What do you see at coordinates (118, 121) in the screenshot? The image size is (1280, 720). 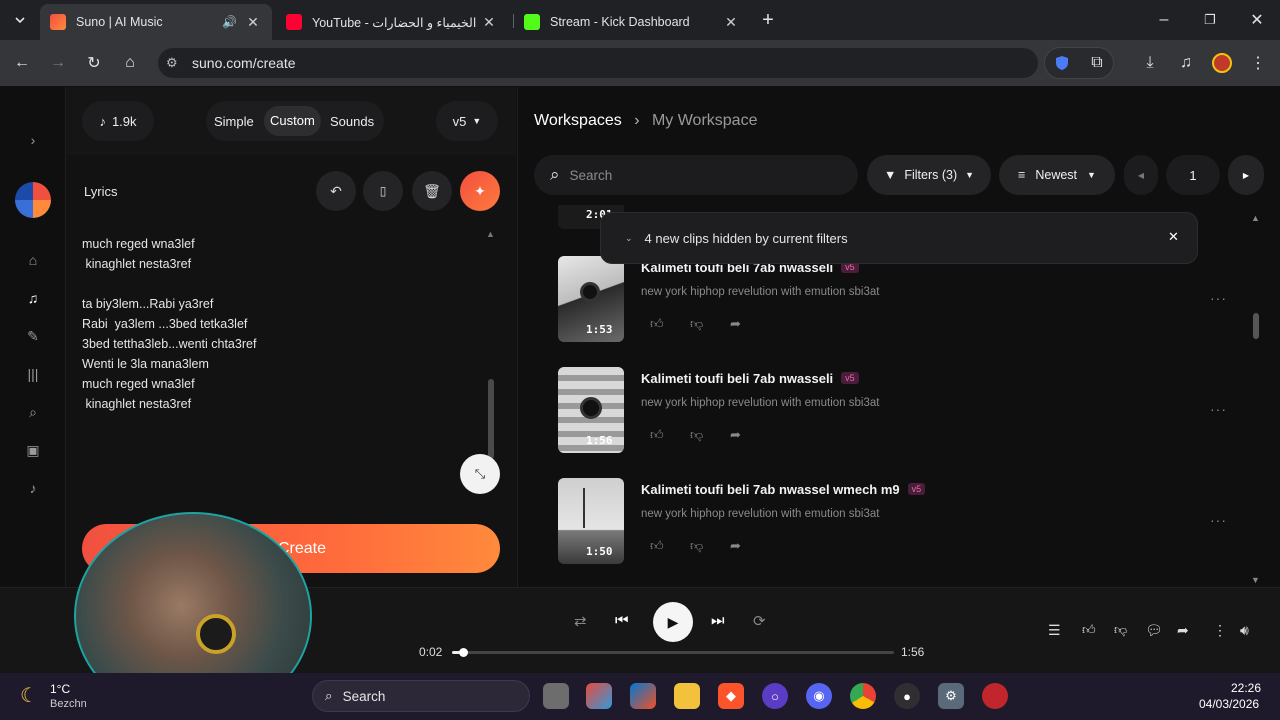 I see `credits-pill: ♪ 1.9k` at bounding box center [118, 121].